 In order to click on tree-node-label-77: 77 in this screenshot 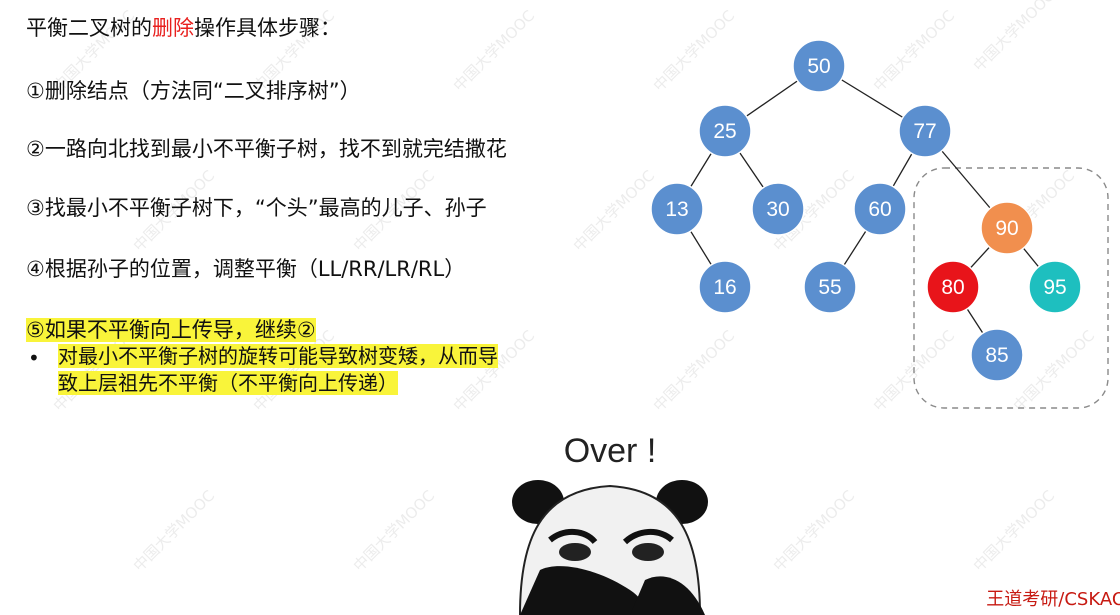, I will do `click(924, 131)`.